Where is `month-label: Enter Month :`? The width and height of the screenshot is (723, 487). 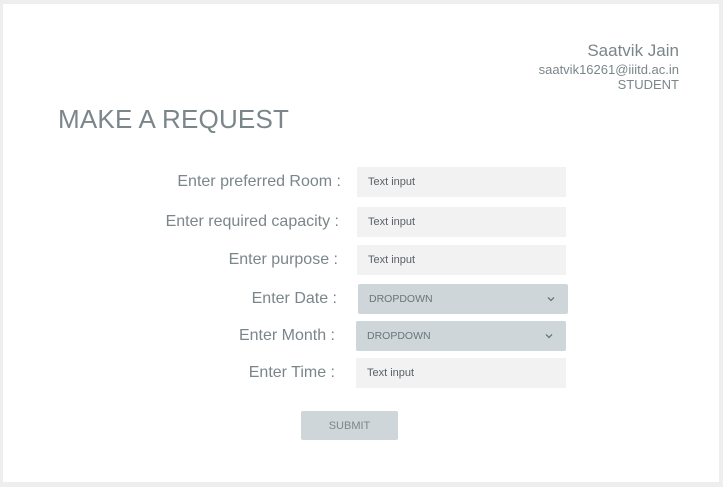 month-label: Enter Month : is located at coordinates (286, 335).